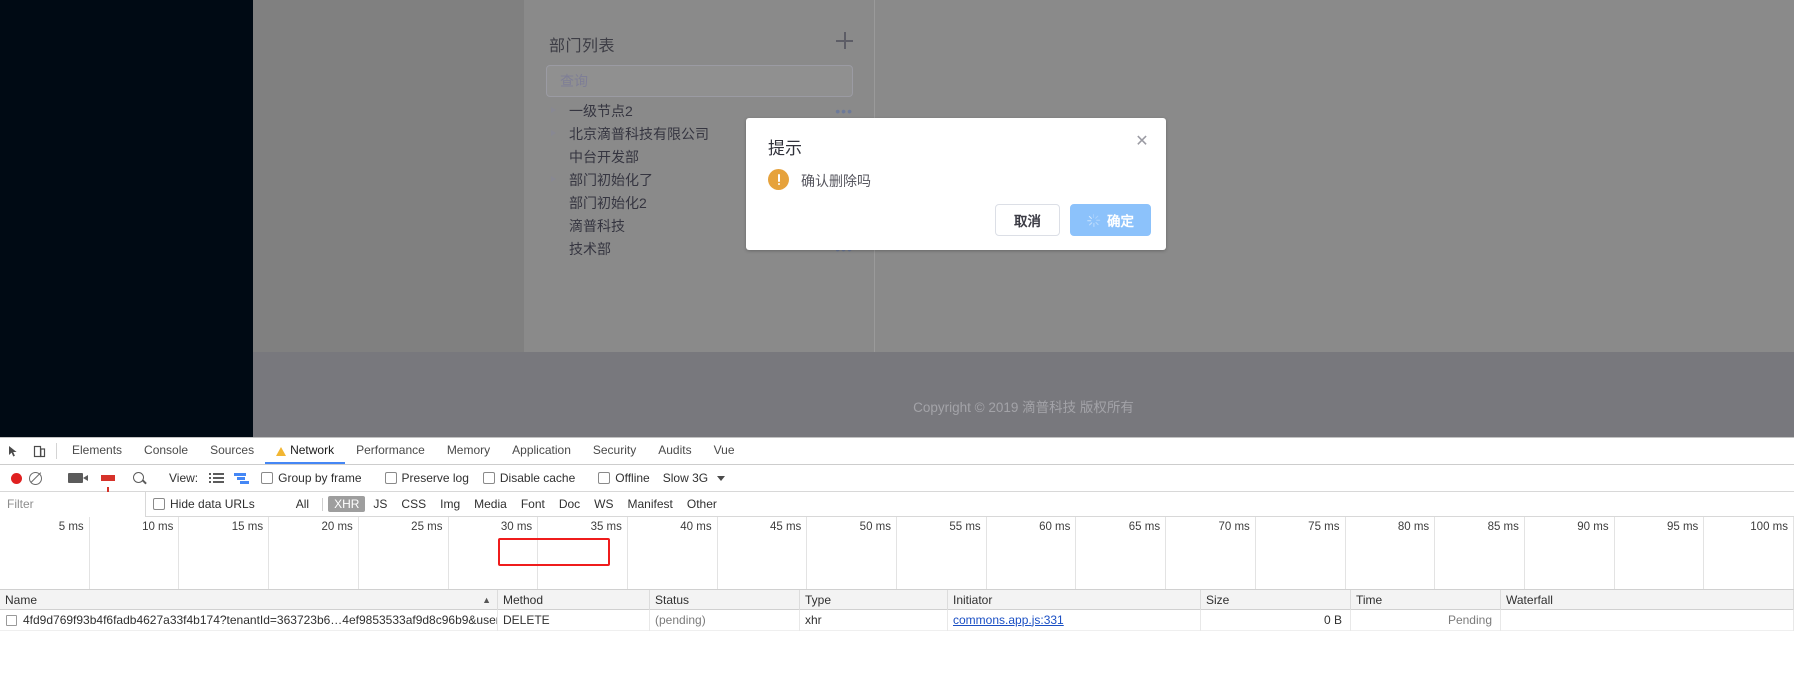  I want to click on type-filter-font: Font, so click(533, 504).